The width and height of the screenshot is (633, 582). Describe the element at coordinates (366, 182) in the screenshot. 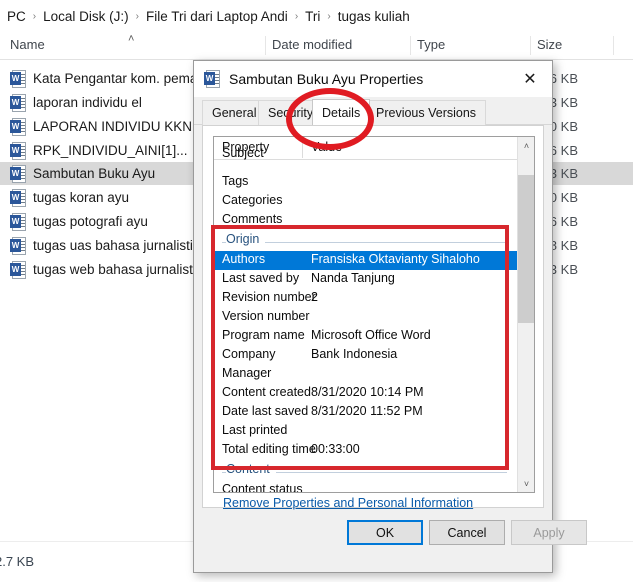

I see `table-row: Tags` at that location.